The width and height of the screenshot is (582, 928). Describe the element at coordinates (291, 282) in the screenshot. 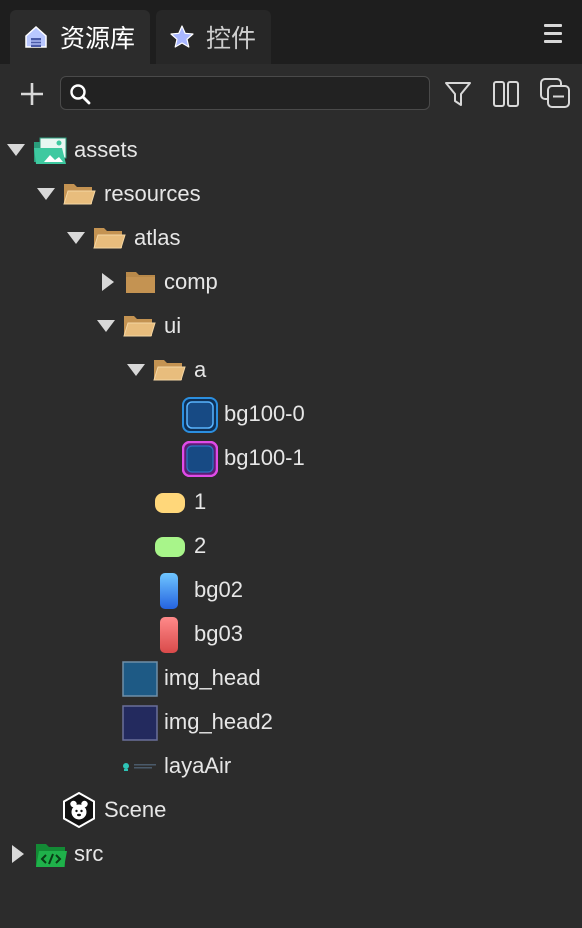

I see `tree-item-comp: comp` at that location.